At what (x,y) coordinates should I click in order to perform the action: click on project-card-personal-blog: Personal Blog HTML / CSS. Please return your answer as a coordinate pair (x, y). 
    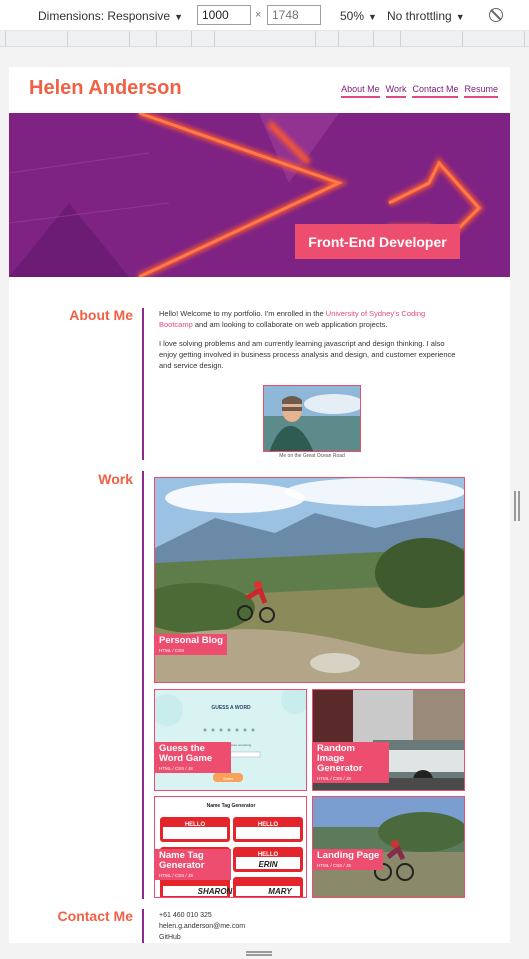
    Looking at the image, I should click on (309, 580).